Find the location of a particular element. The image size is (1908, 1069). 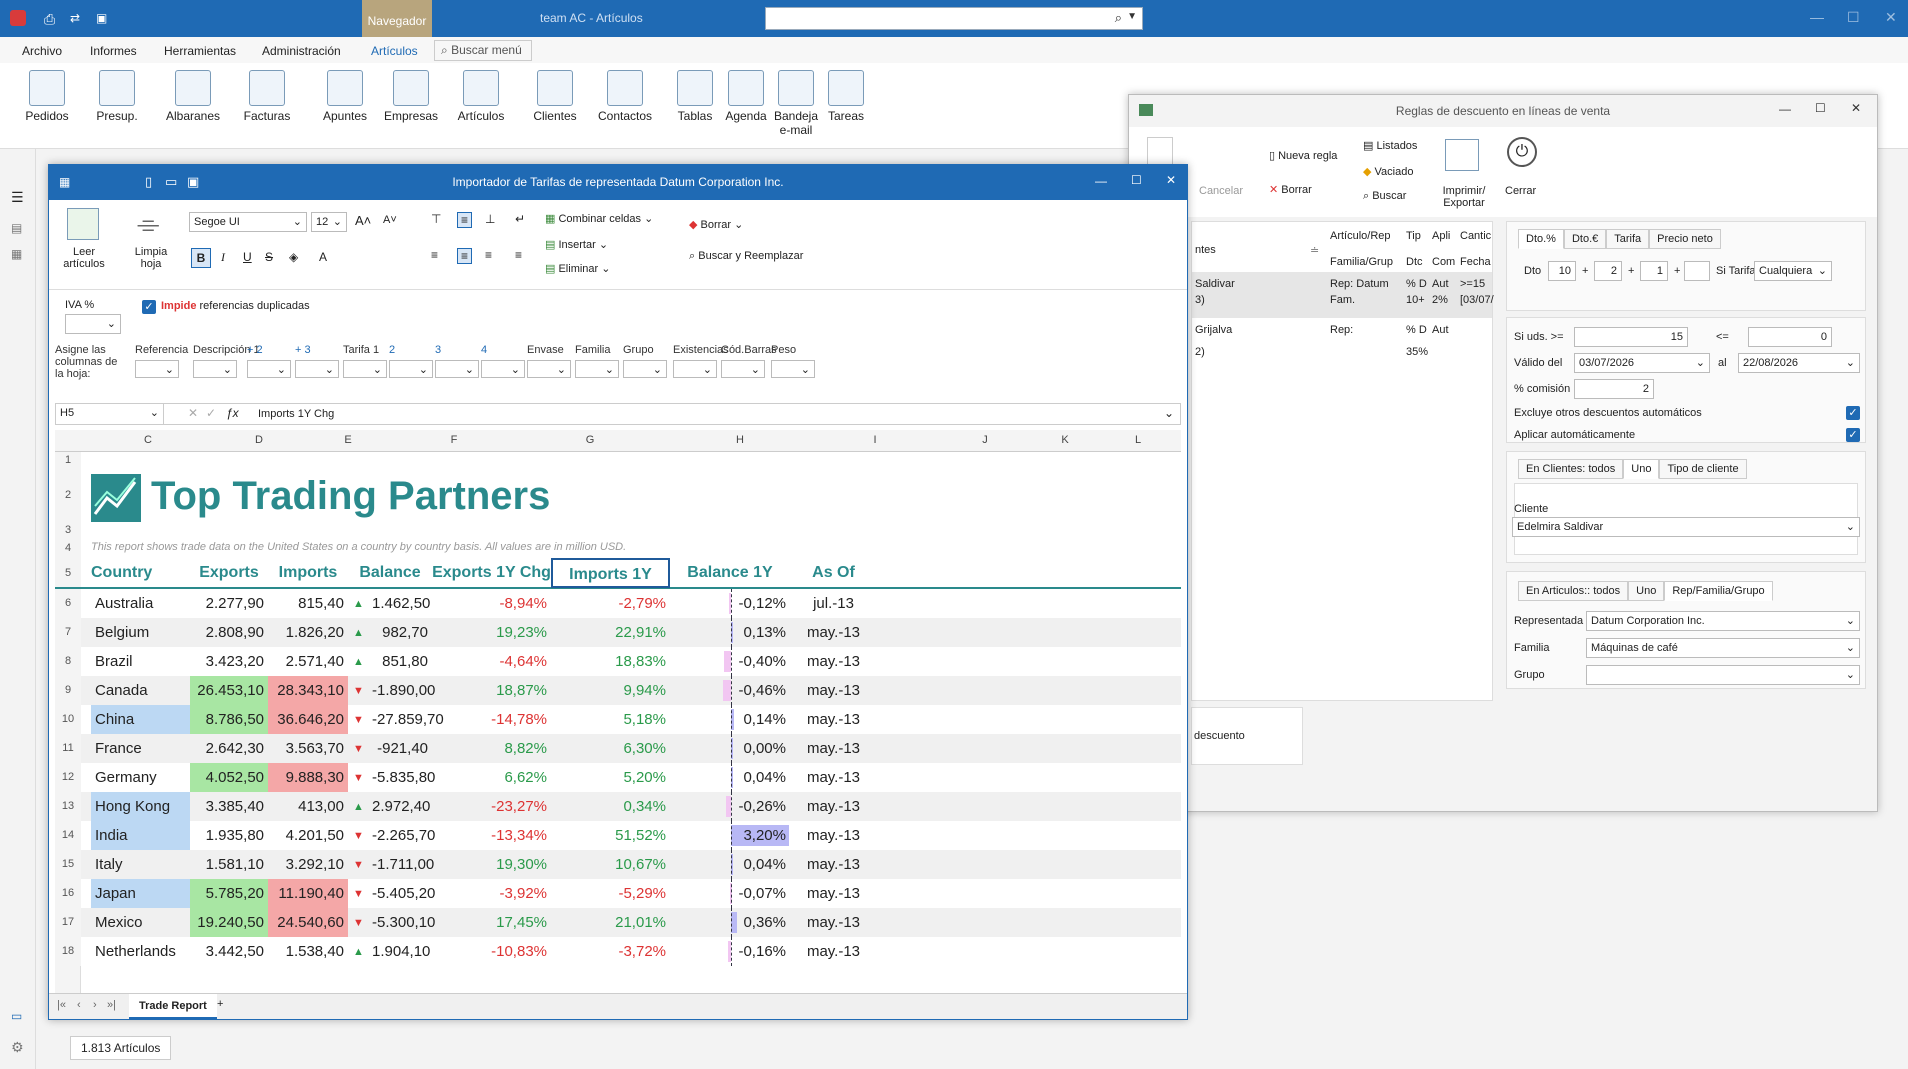

field-select-10: ⌄ is located at coordinates (645, 369).